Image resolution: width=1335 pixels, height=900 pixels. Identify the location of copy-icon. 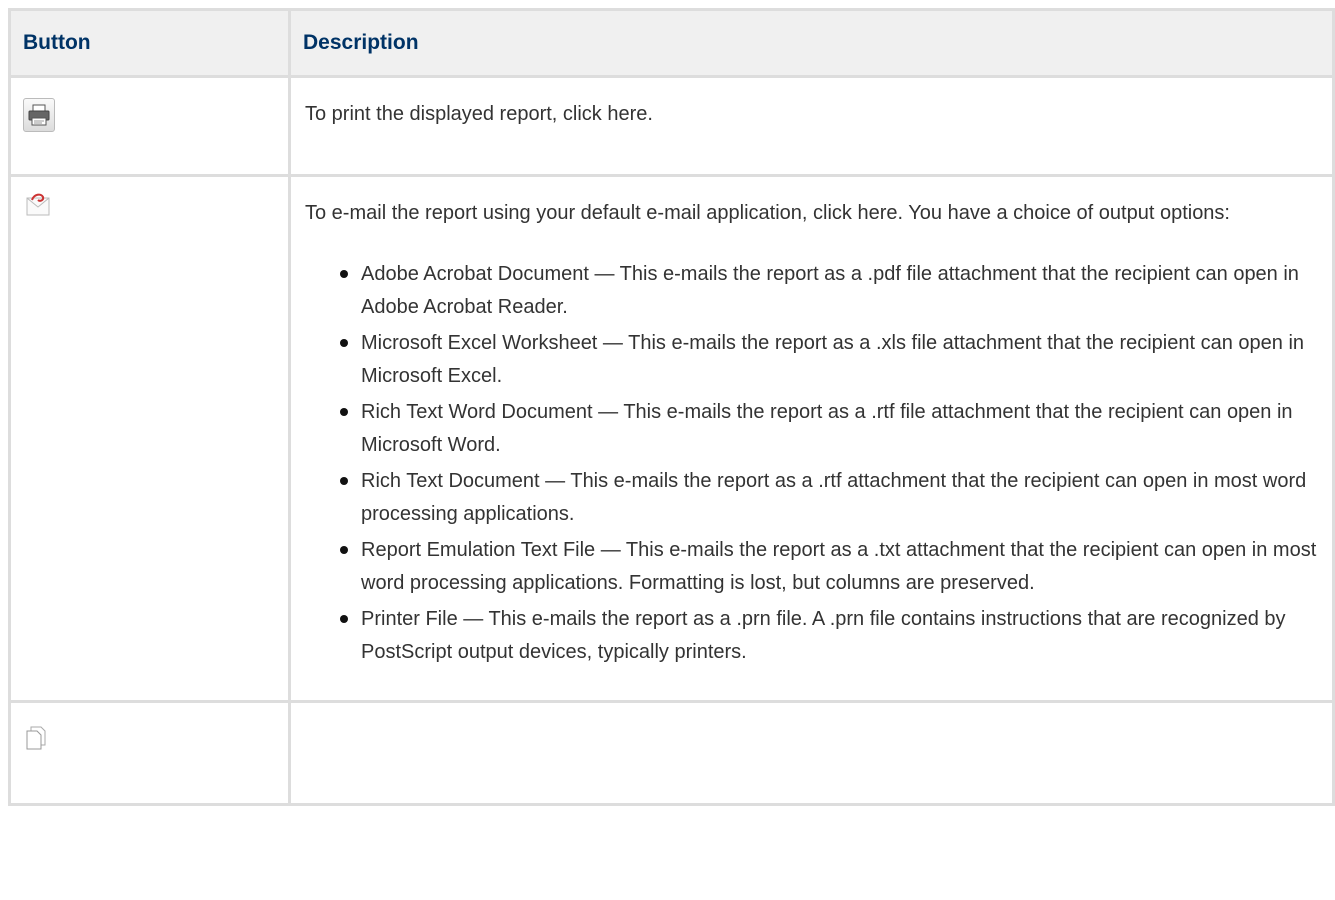
(39, 737).